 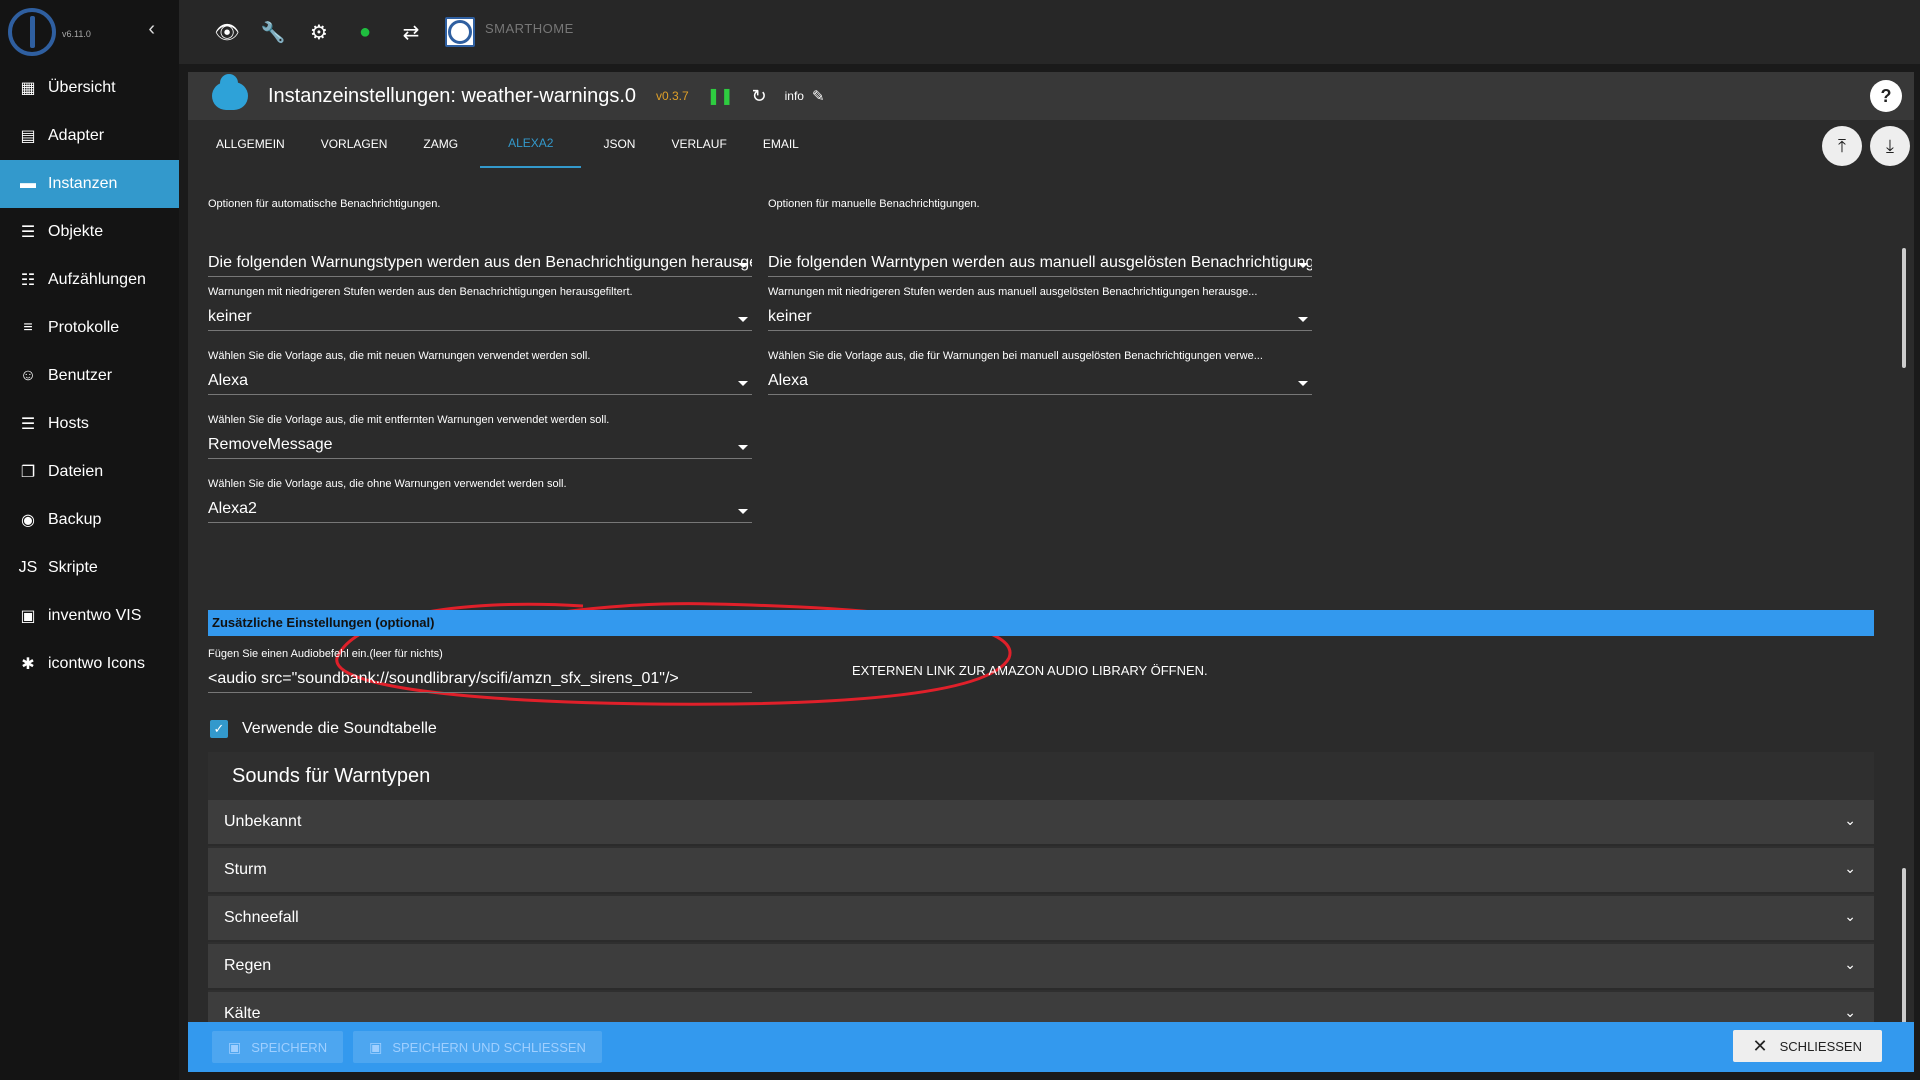 I want to click on dialog-title: Instanzeinstellungen: weather-warnings.0, so click(x=452, y=95).